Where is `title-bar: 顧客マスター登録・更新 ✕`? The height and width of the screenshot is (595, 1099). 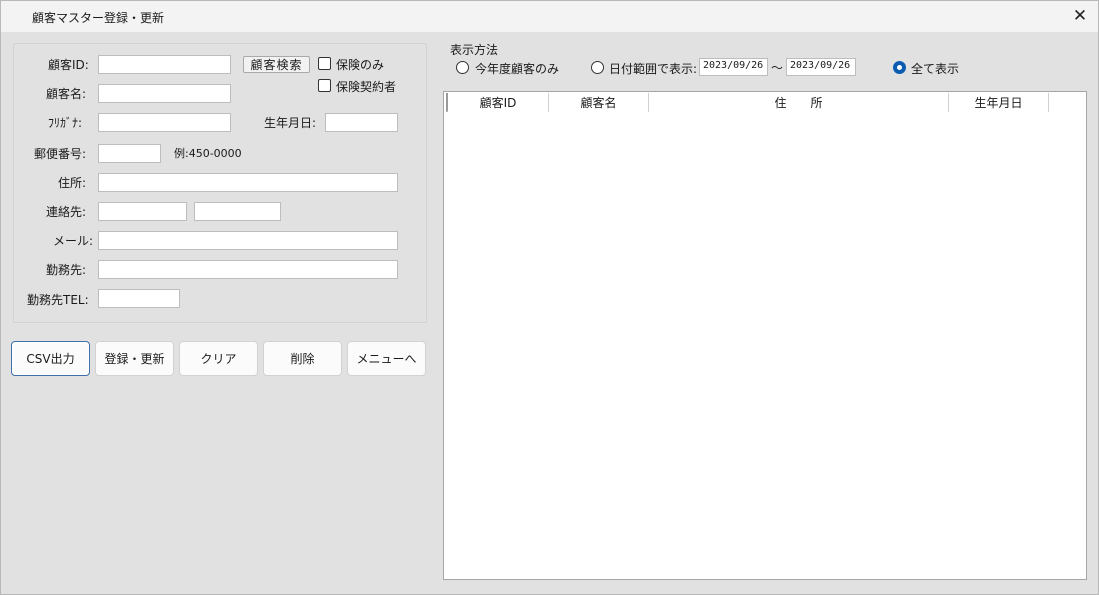 title-bar: 顧客マスター登録・更新 ✕ is located at coordinates (549, 16).